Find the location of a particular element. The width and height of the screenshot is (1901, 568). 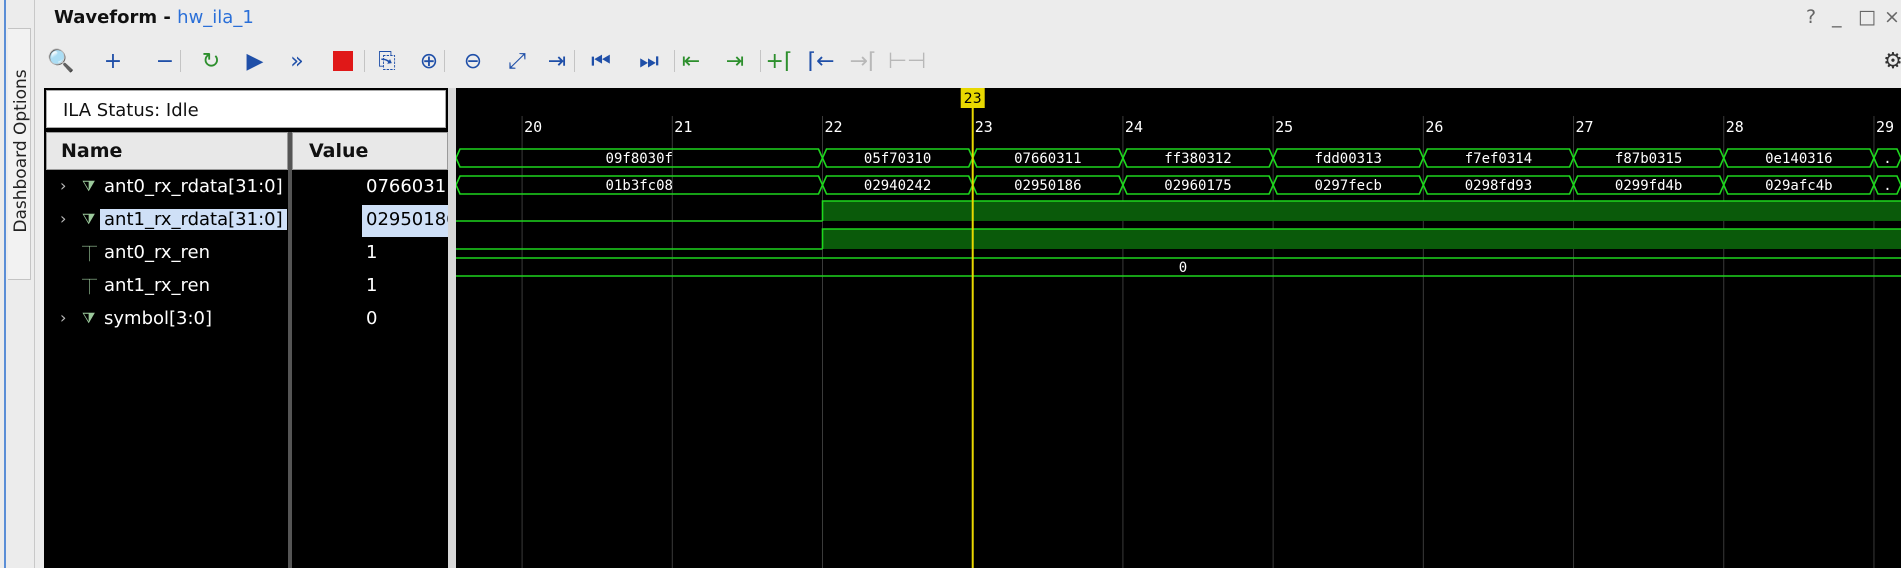

bus-signal-icon: ⧩ is located at coordinates (89, 318).